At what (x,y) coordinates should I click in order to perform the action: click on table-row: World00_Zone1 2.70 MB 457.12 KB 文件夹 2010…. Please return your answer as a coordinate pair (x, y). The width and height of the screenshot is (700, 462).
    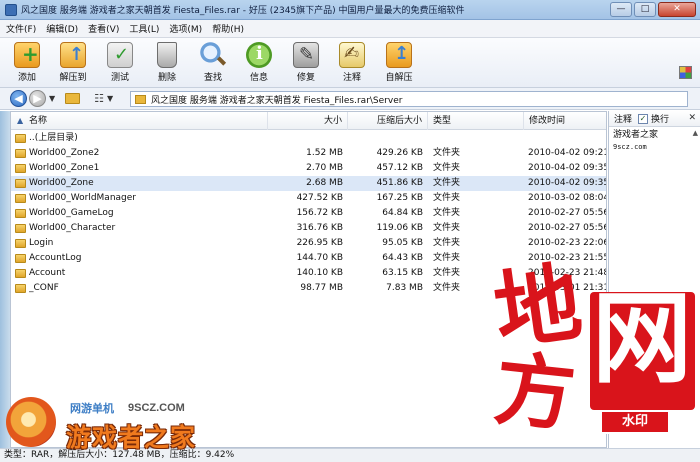
    Looking at the image, I should click on (308, 168).